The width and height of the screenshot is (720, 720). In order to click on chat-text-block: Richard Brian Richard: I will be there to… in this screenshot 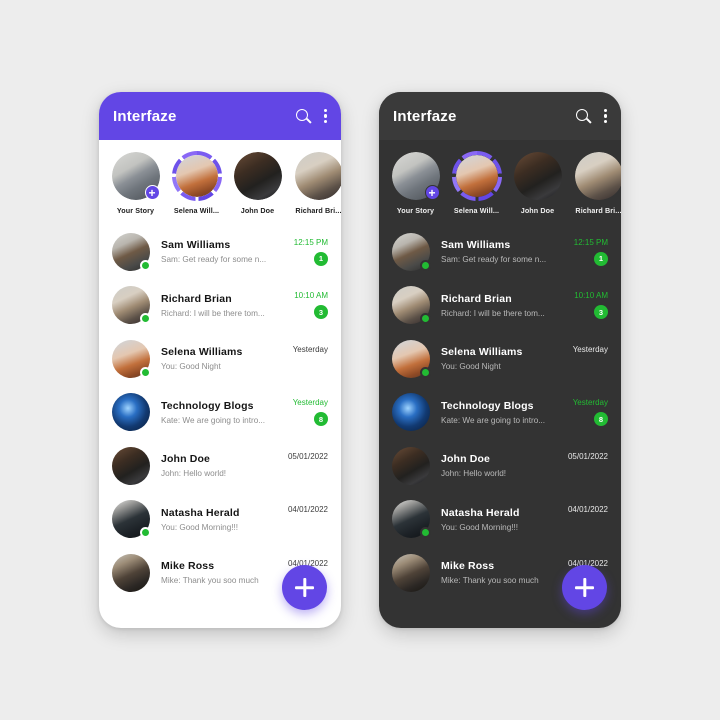, I will do `click(495, 305)`.